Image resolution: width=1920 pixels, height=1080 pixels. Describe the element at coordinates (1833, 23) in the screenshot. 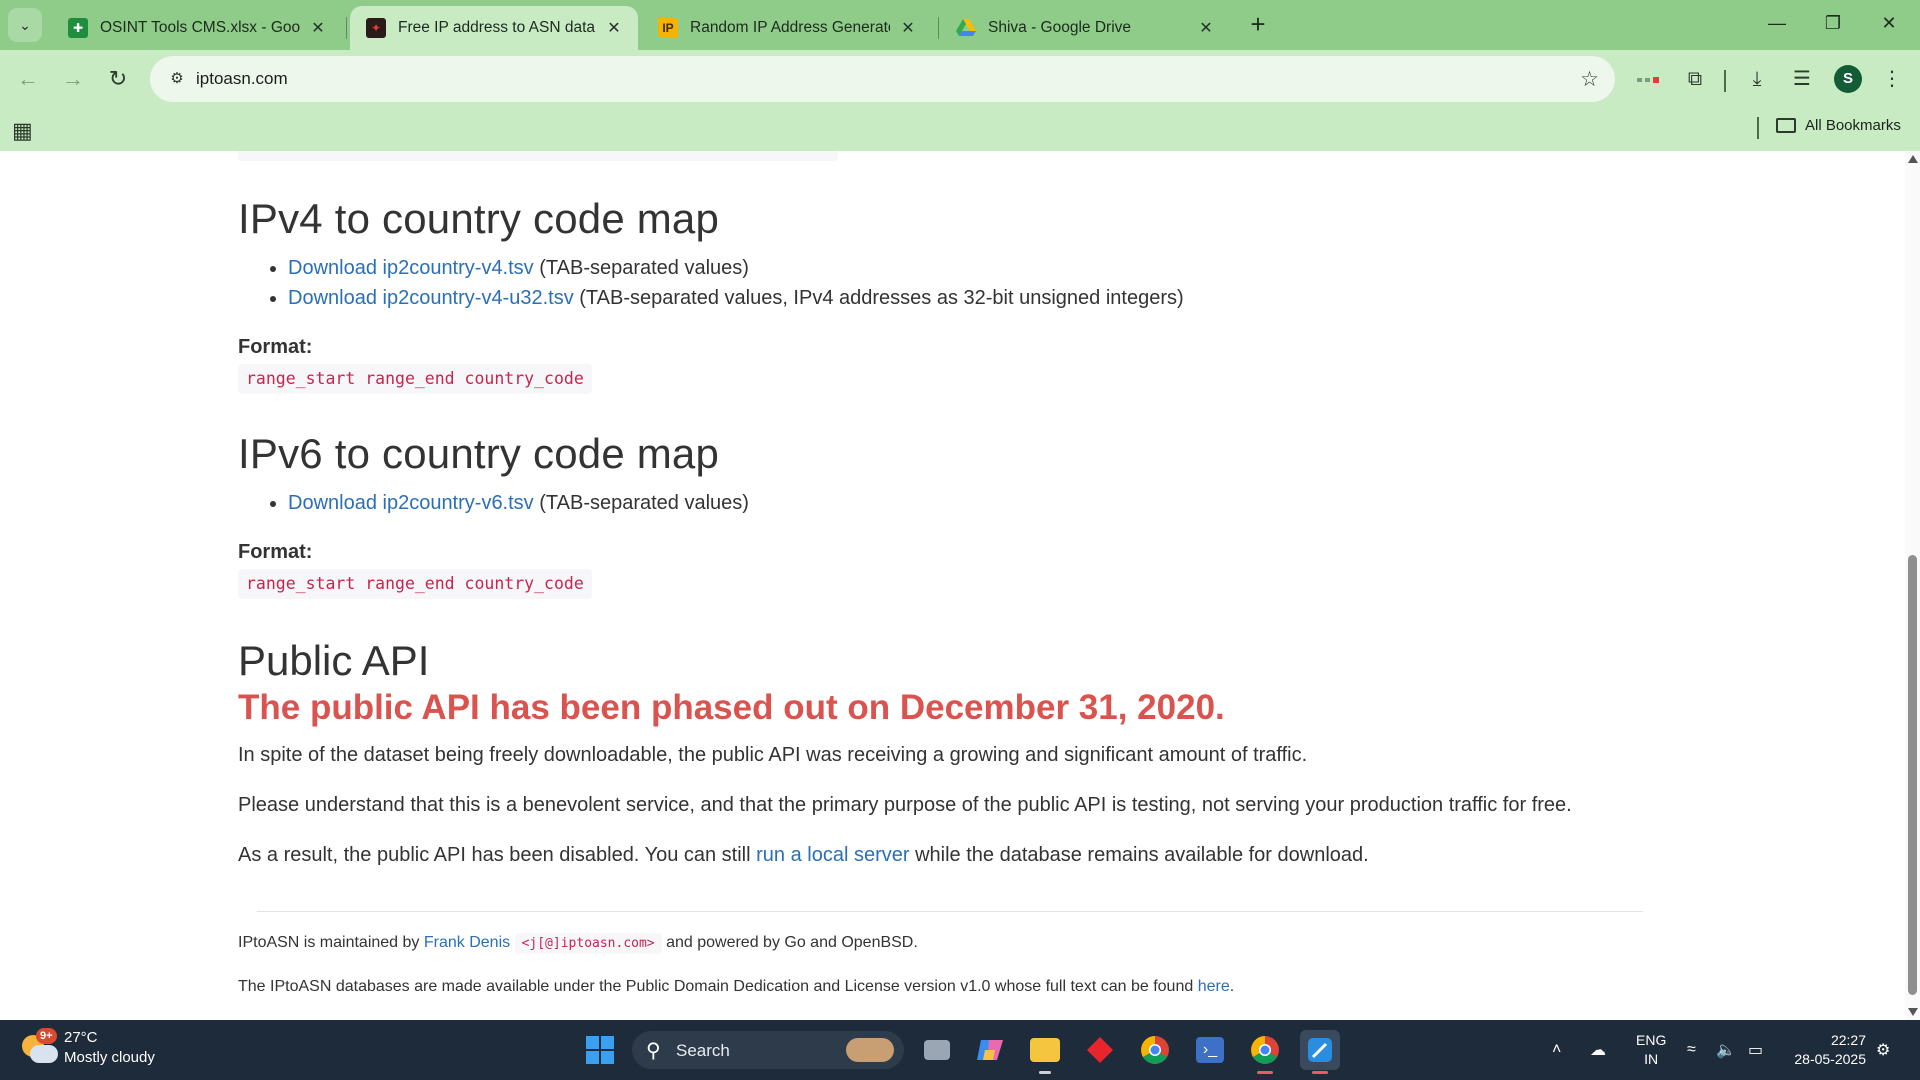

I see `restore-button: ❐` at that location.